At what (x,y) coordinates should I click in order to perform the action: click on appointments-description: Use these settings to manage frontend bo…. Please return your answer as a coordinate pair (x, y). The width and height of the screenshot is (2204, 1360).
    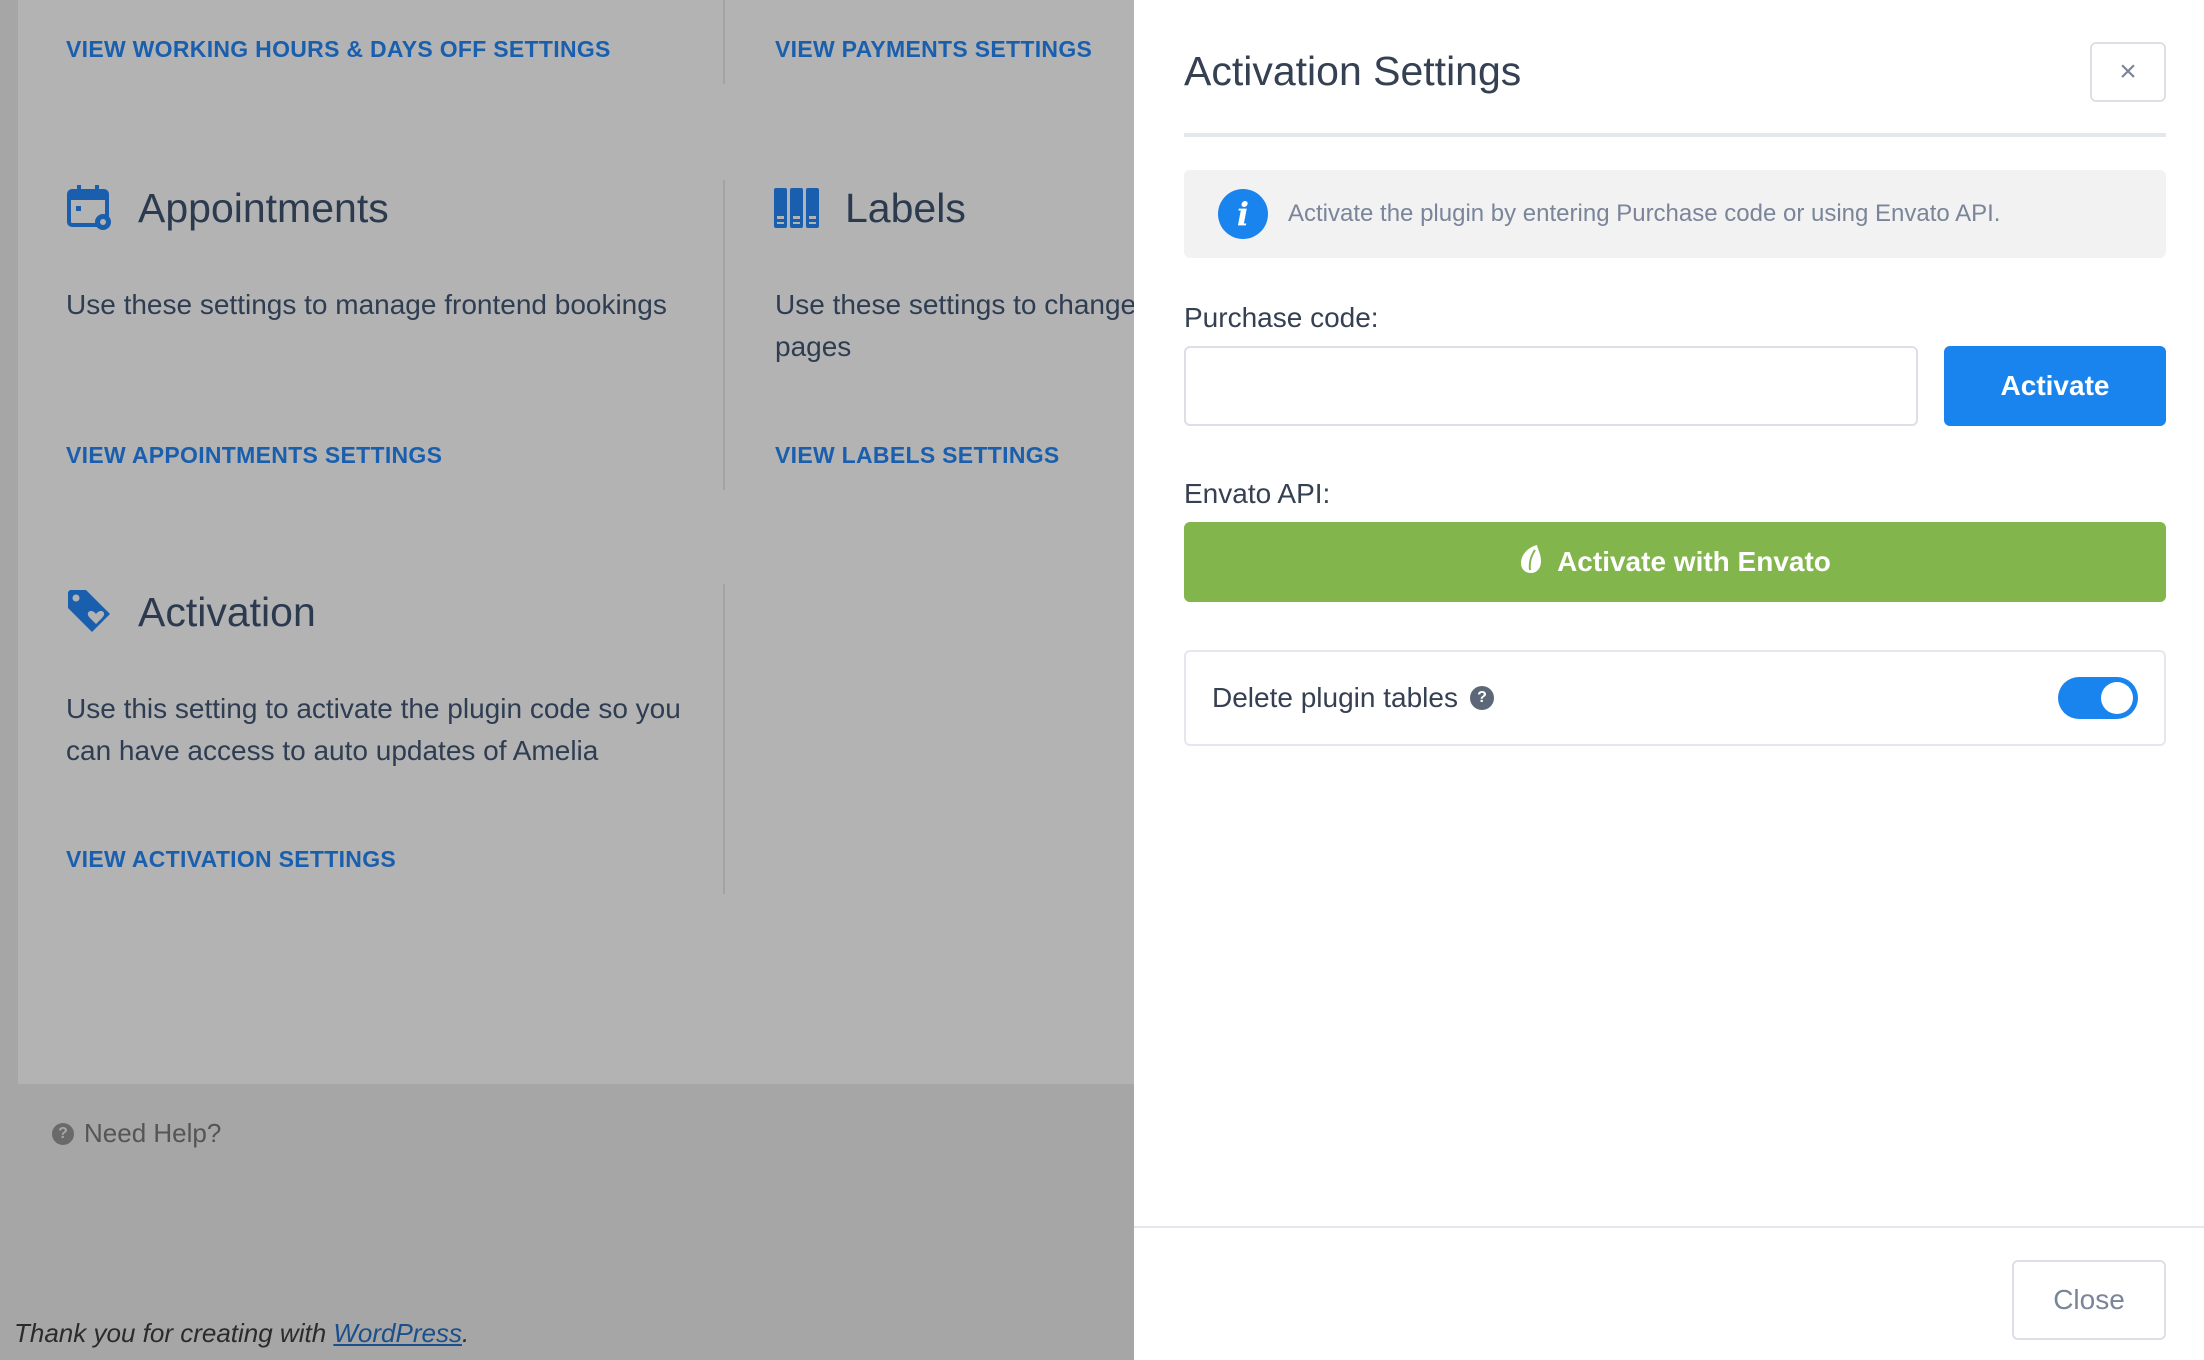
    Looking at the image, I should click on (366, 304).